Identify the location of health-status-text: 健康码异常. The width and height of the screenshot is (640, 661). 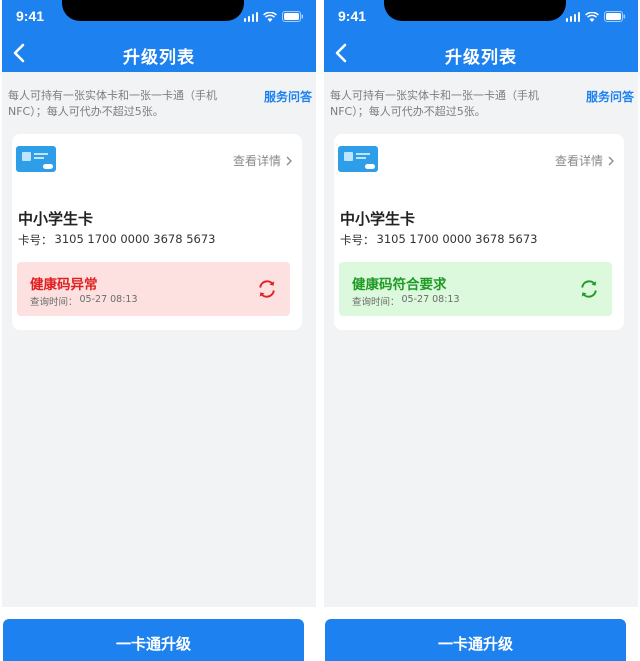
(64, 285).